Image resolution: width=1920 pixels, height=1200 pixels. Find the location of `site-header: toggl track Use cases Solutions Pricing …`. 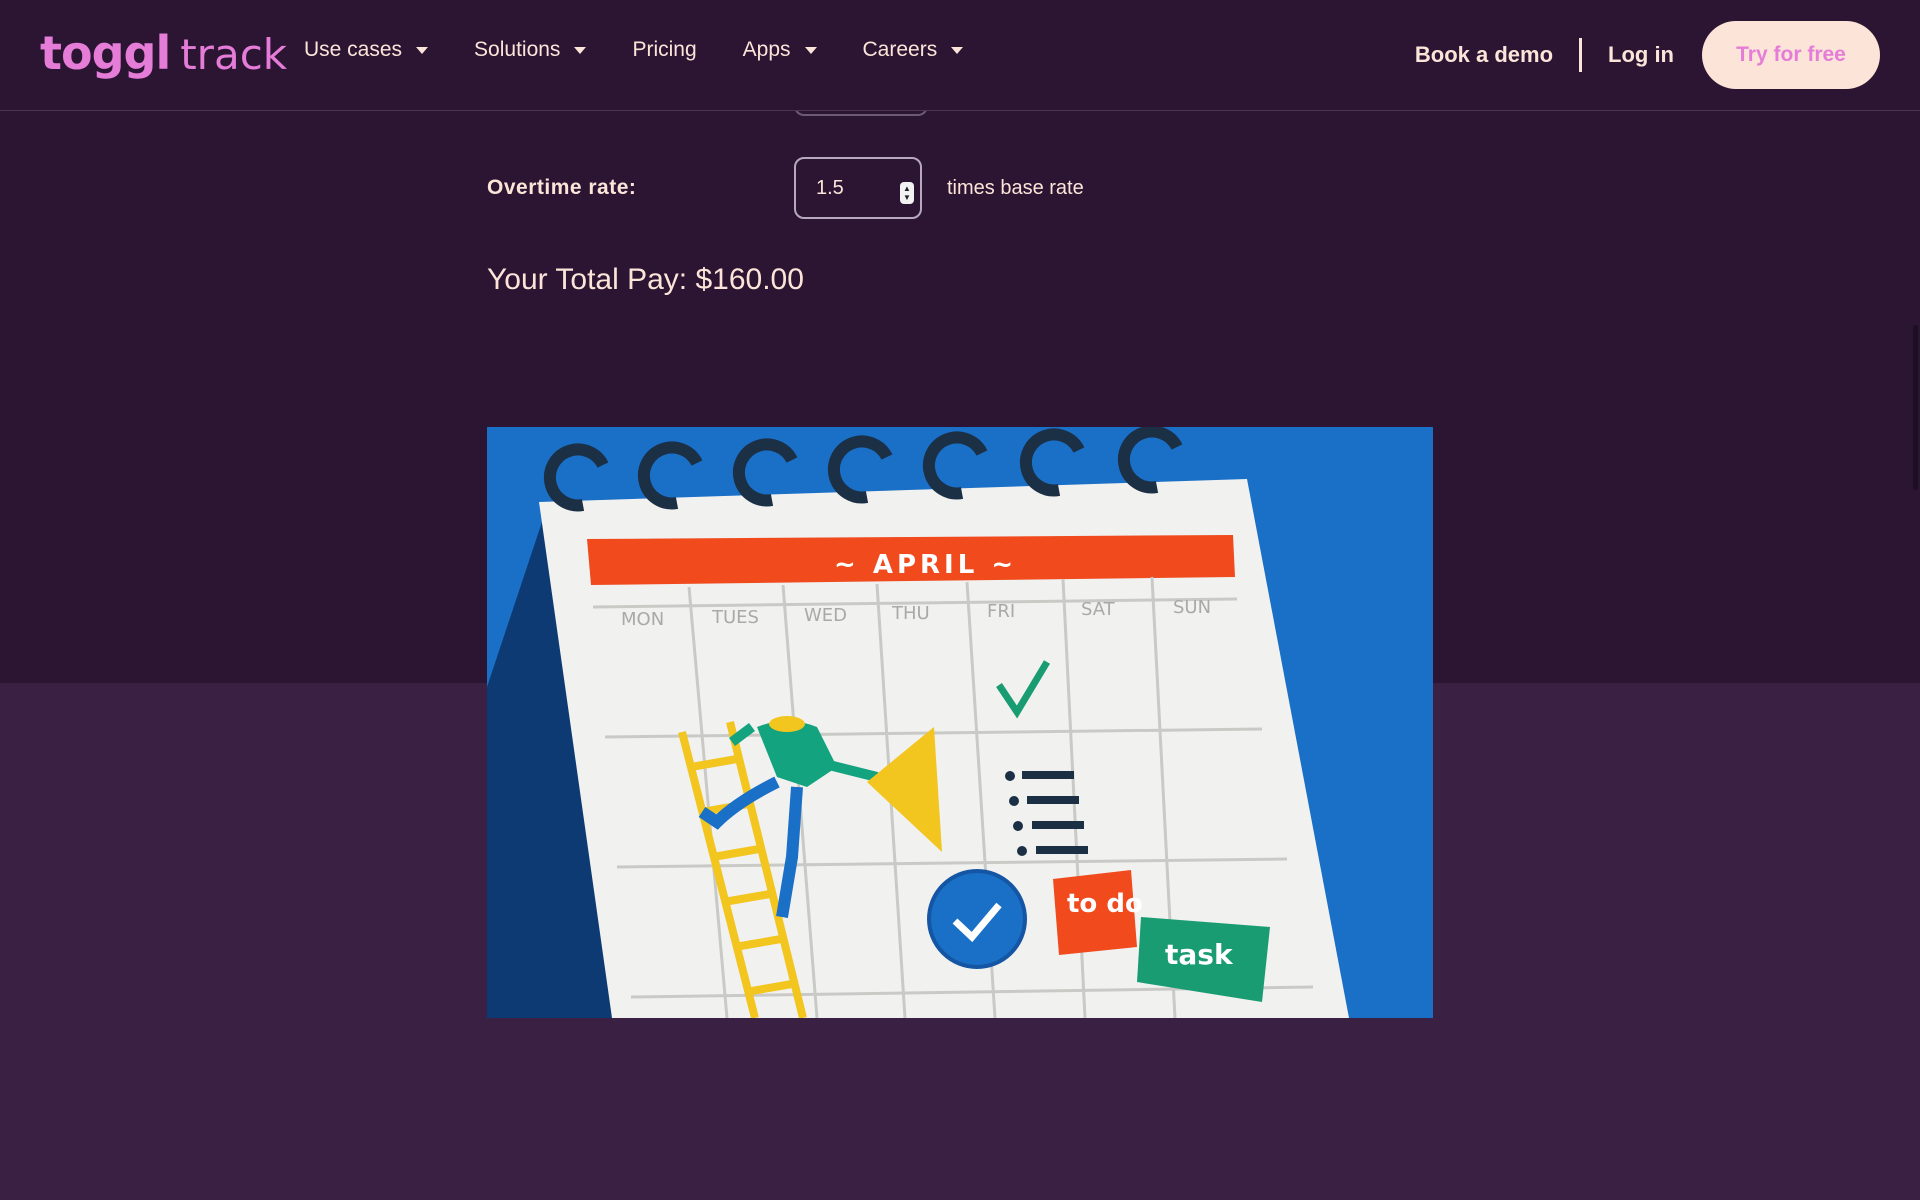

site-header: toggl track Use cases Solutions Pricing … is located at coordinates (960, 55).